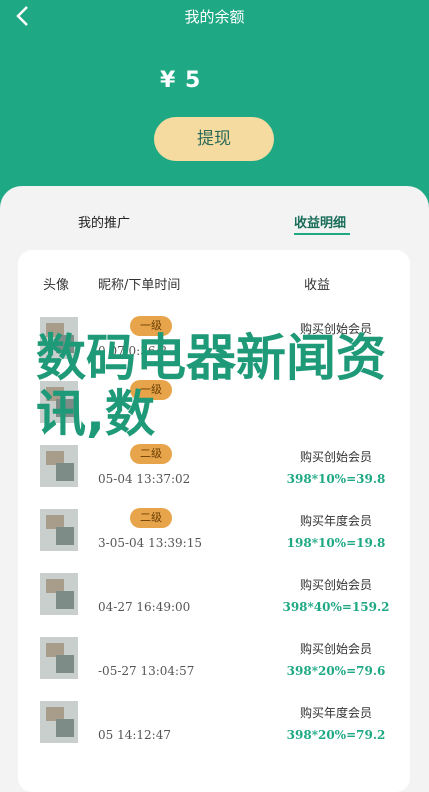 This screenshot has height=792, width=429. Describe the element at coordinates (336, 607) in the screenshot. I see `income-calc: 398*40%=159.2` at that location.